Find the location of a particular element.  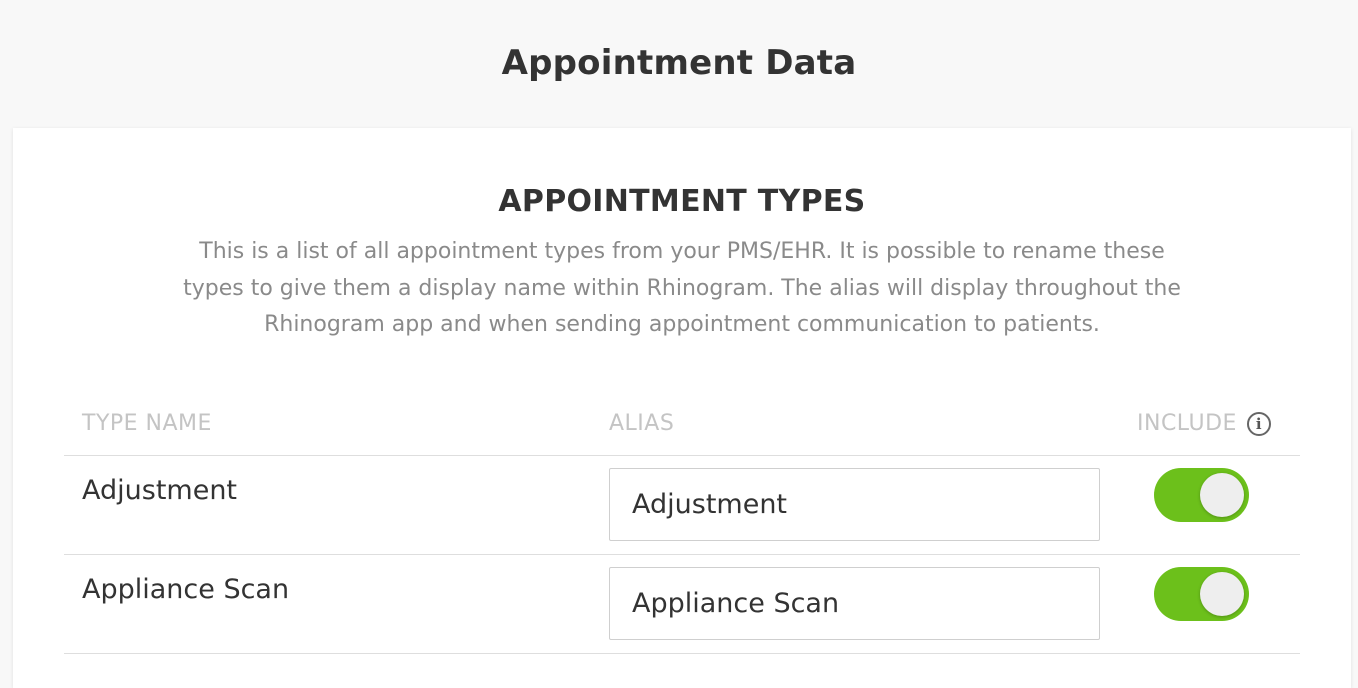

column-header-alias: ALIAS is located at coordinates (642, 423).